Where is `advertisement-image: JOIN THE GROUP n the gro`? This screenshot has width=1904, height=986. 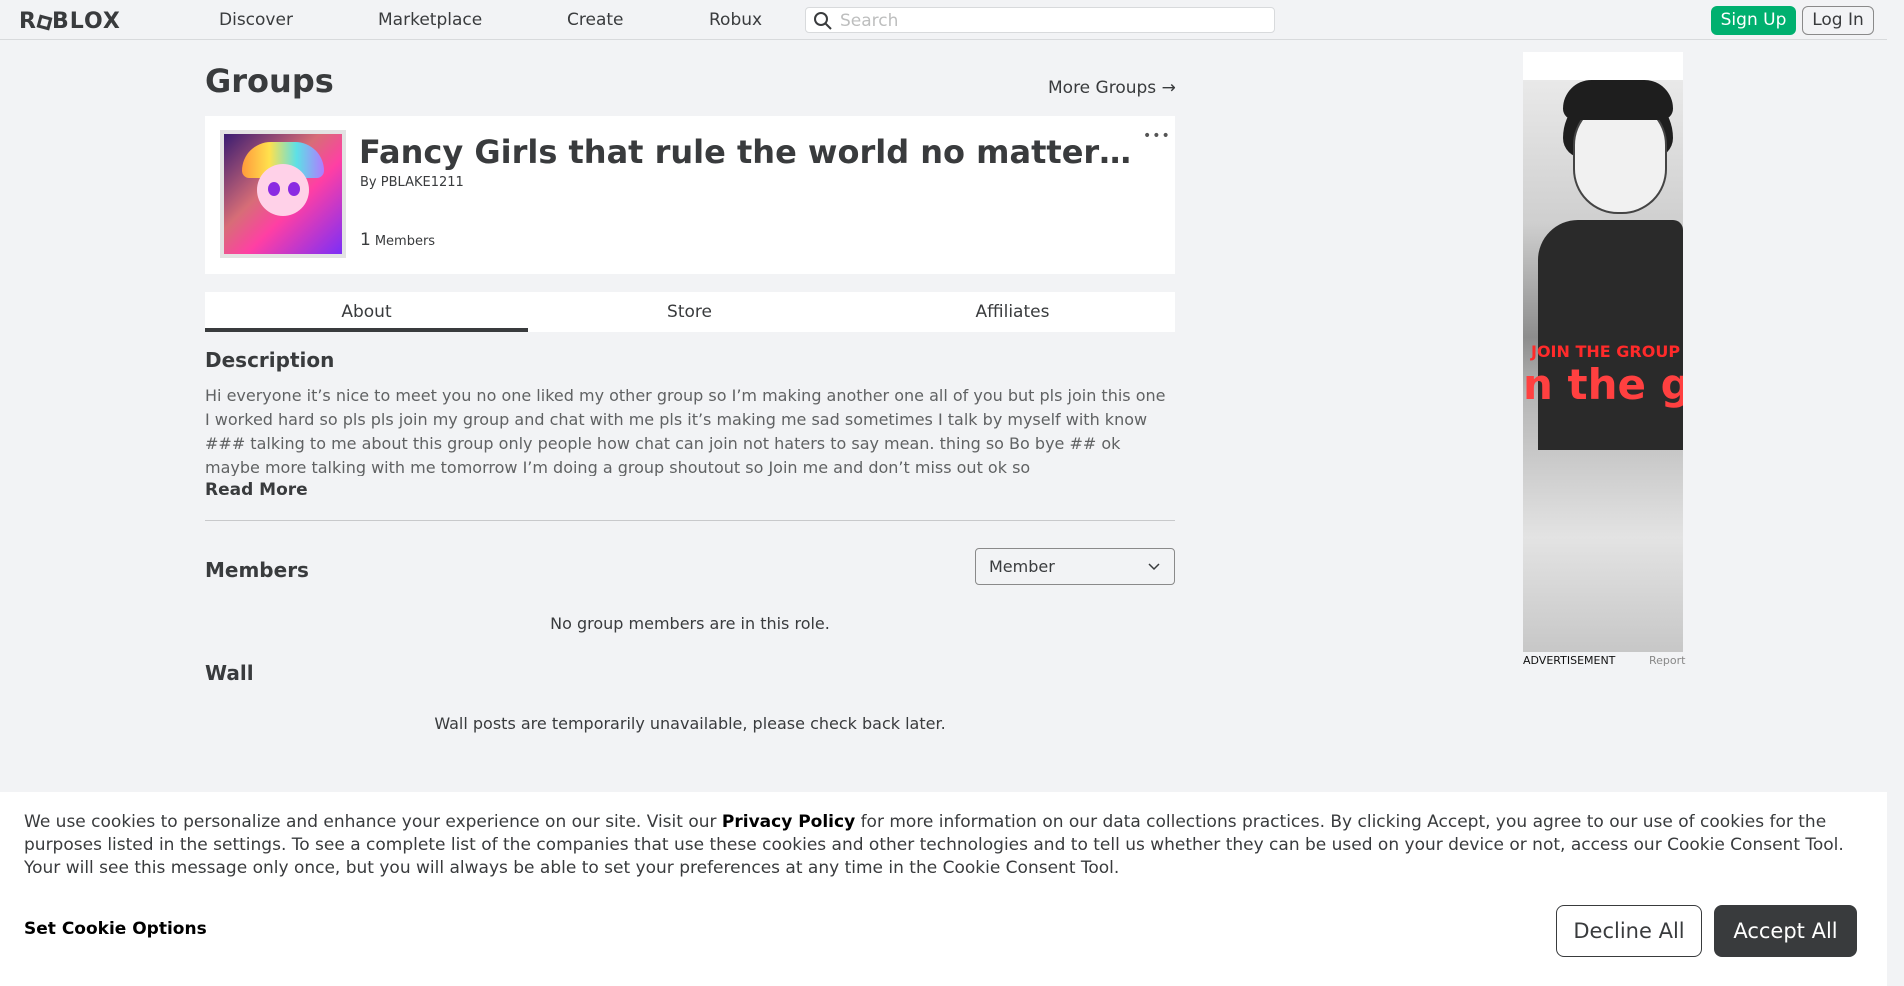 advertisement-image: JOIN THE GROUP n the gro is located at coordinates (1603, 366).